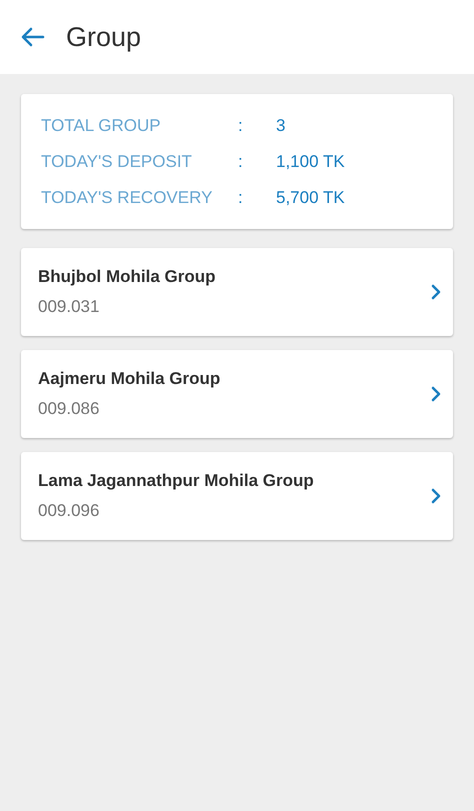 The height and width of the screenshot is (811, 474). What do you see at coordinates (281, 125) in the screenshot?
I see `summary-value: 3` at bounding box center [281, 125].